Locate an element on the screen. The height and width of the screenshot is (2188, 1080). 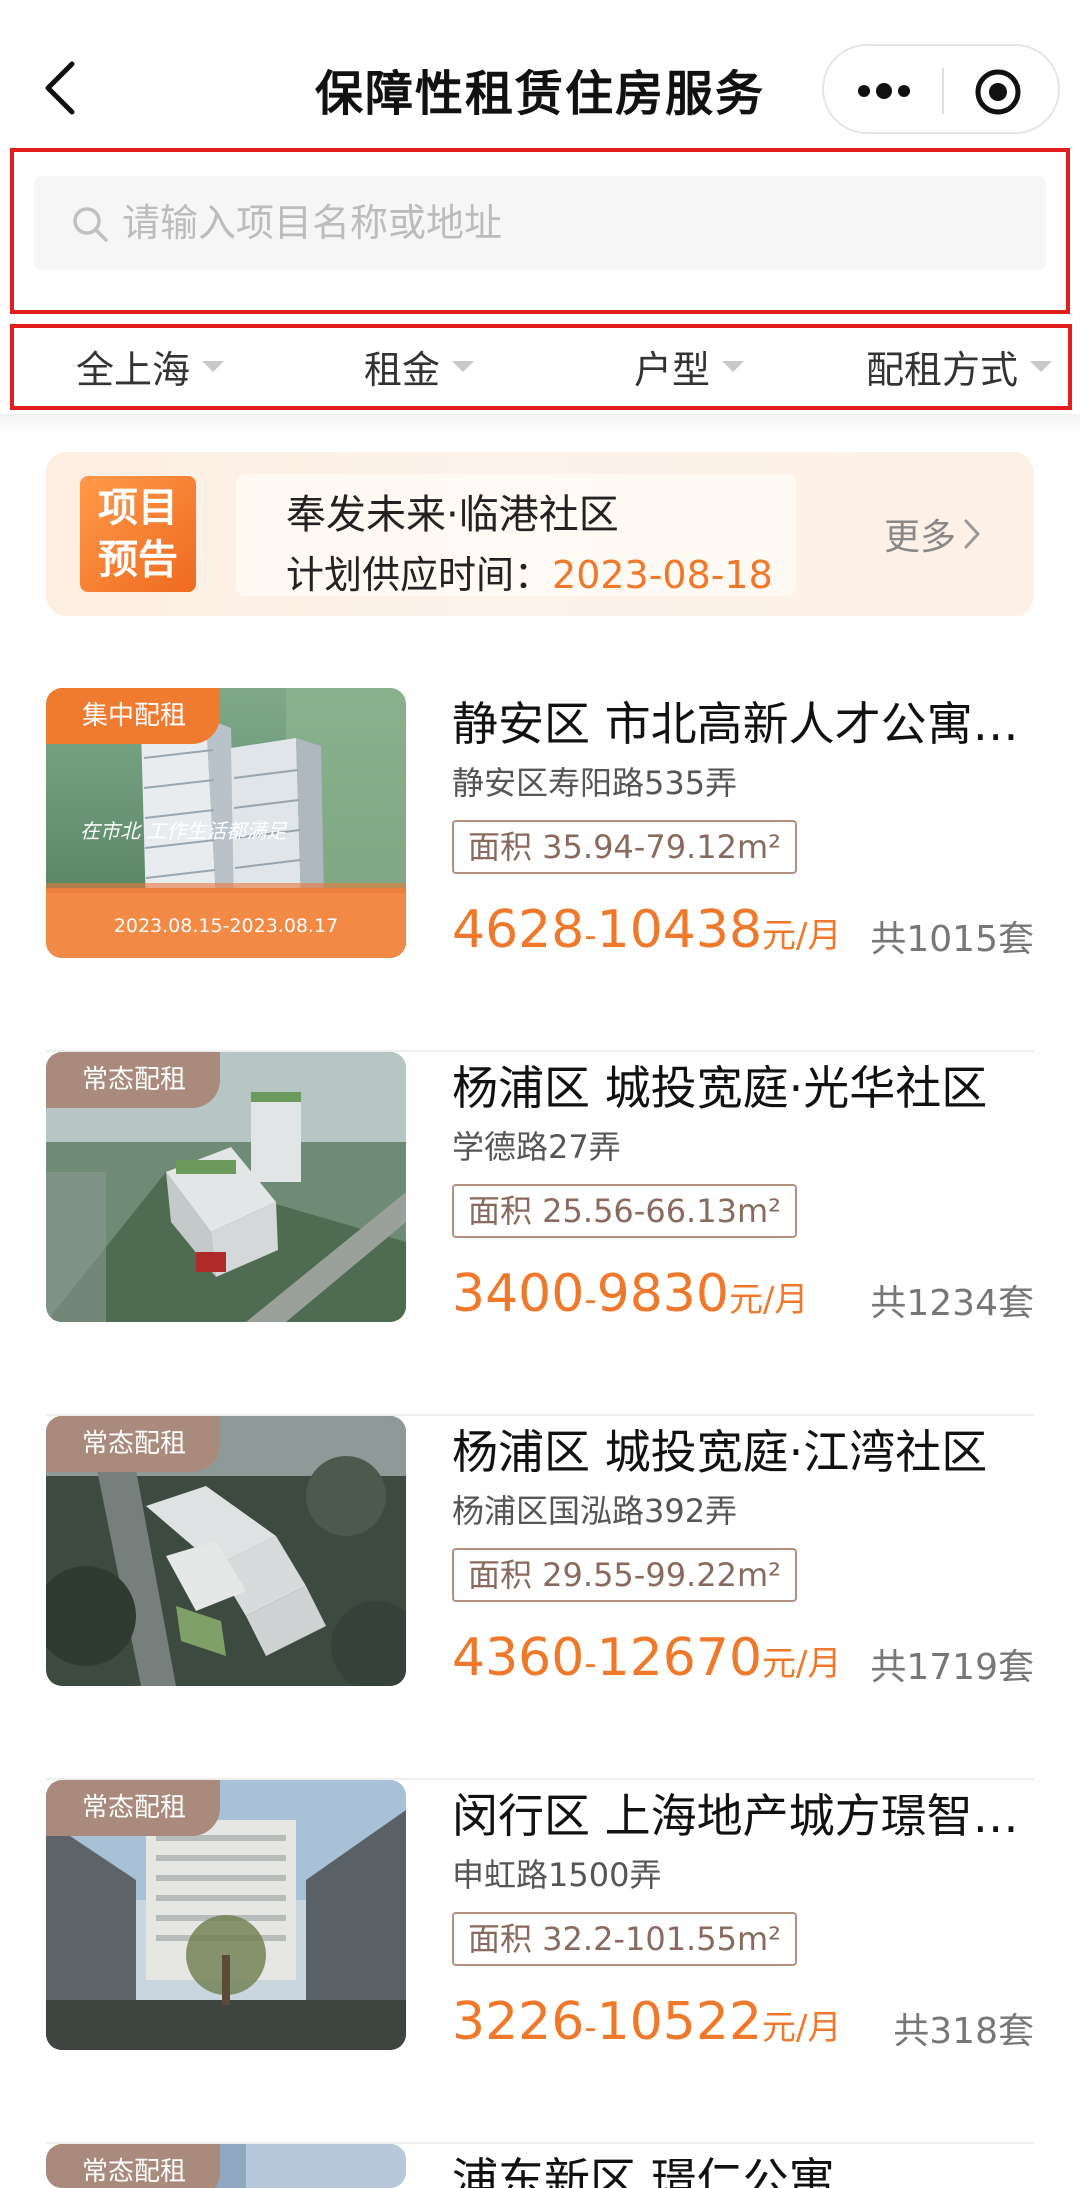
filter-allocation-label: 配租方式 is located at coordinates (942, 369).